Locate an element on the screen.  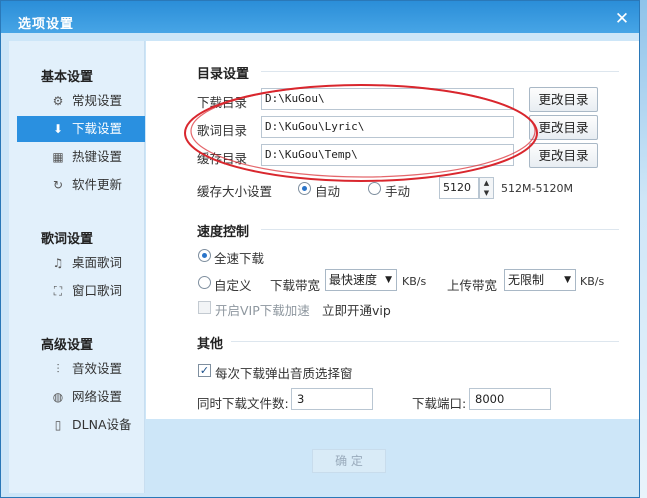
gear-icon: ⚙ is located at coordinates (58, 101).